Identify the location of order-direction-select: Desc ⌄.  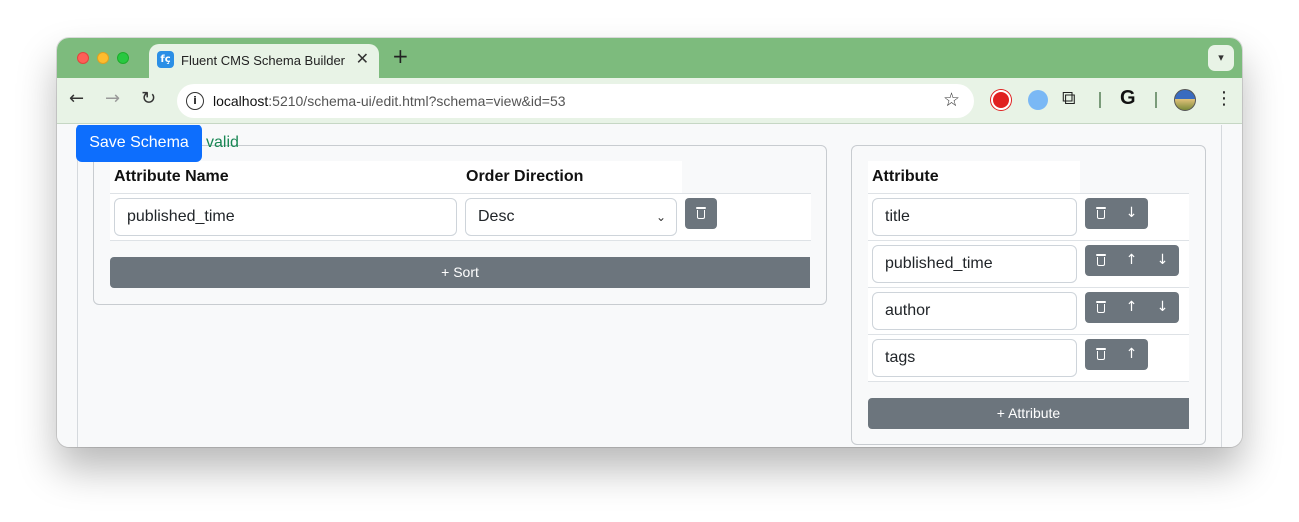
(571, 217).